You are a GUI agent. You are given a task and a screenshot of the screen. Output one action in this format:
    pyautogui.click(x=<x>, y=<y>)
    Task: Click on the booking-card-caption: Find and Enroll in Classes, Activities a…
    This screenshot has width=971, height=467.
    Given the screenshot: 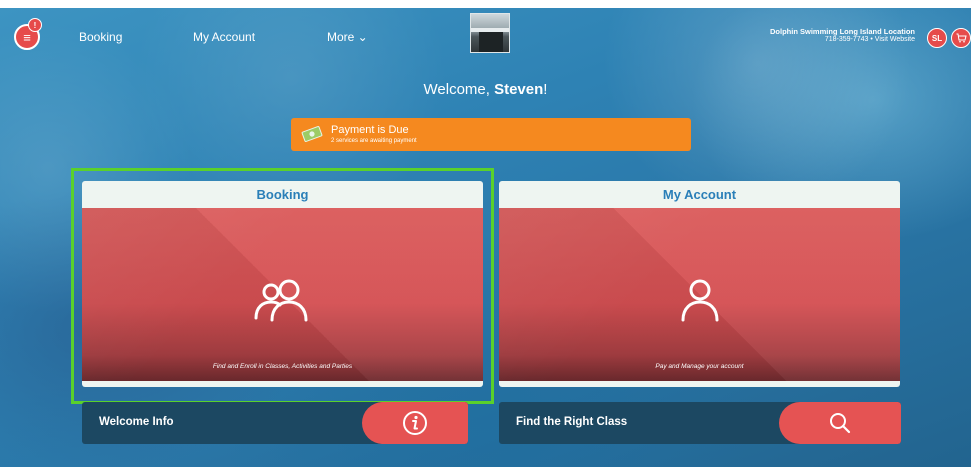 What is the action you would take?
    pyautogui.click(x=282, y=366)
    